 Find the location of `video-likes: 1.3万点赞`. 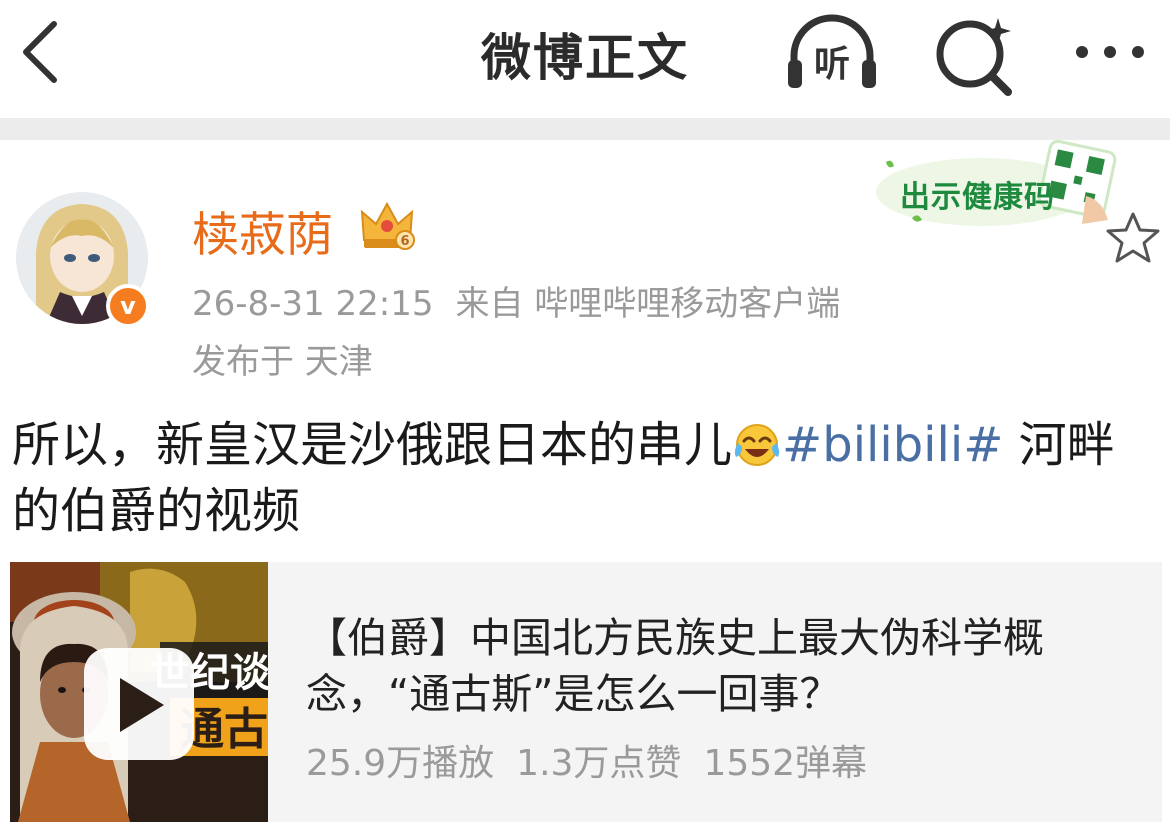

video-likes: 1.3万点赞 is located at coordinates (599, 763).